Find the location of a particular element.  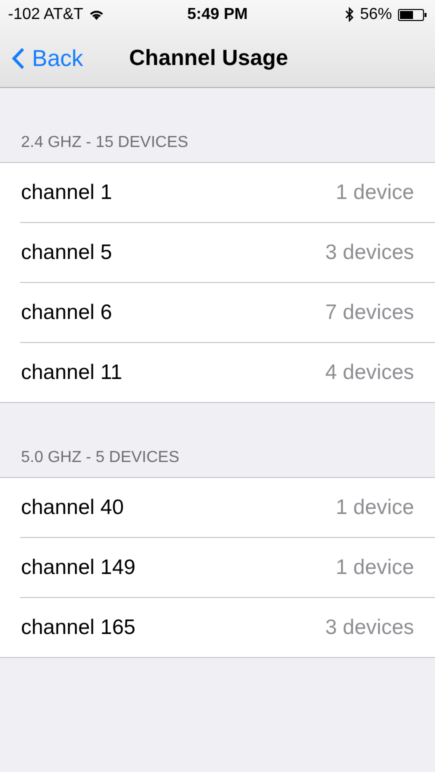

section-header: 5.0 GHZ - 5 DEVICES is located at coordinates (100, 458).